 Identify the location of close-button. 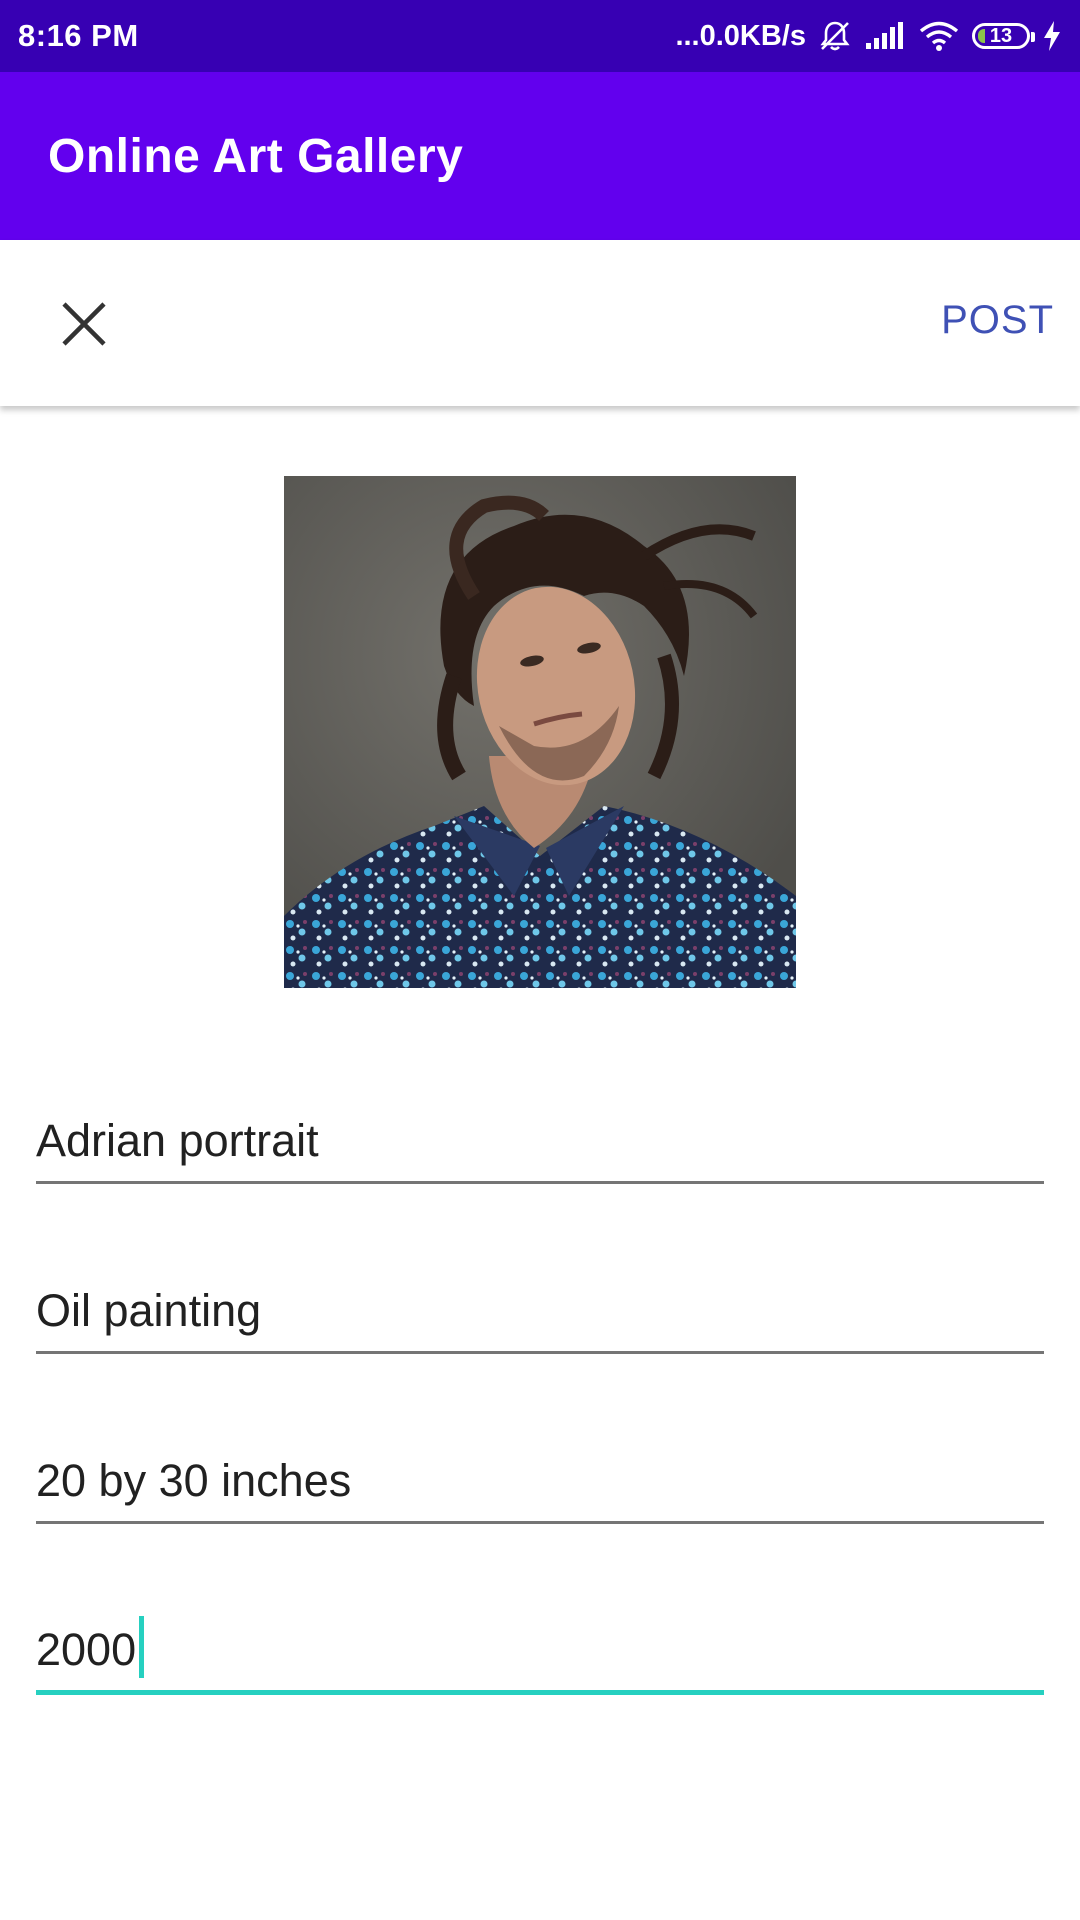
(84, 324).